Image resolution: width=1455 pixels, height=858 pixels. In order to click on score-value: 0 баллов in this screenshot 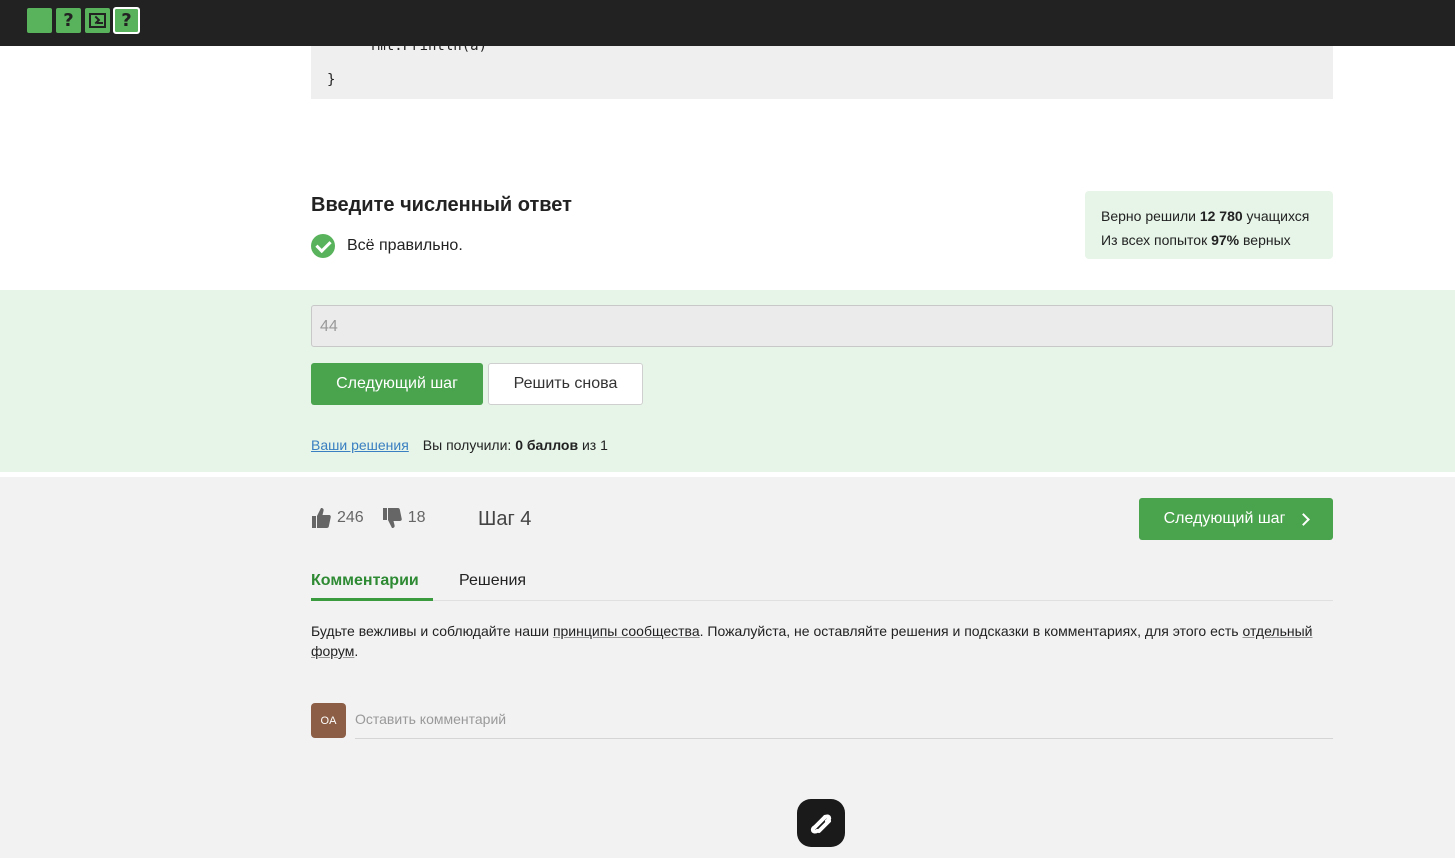, I will do `click(547, 445)`.